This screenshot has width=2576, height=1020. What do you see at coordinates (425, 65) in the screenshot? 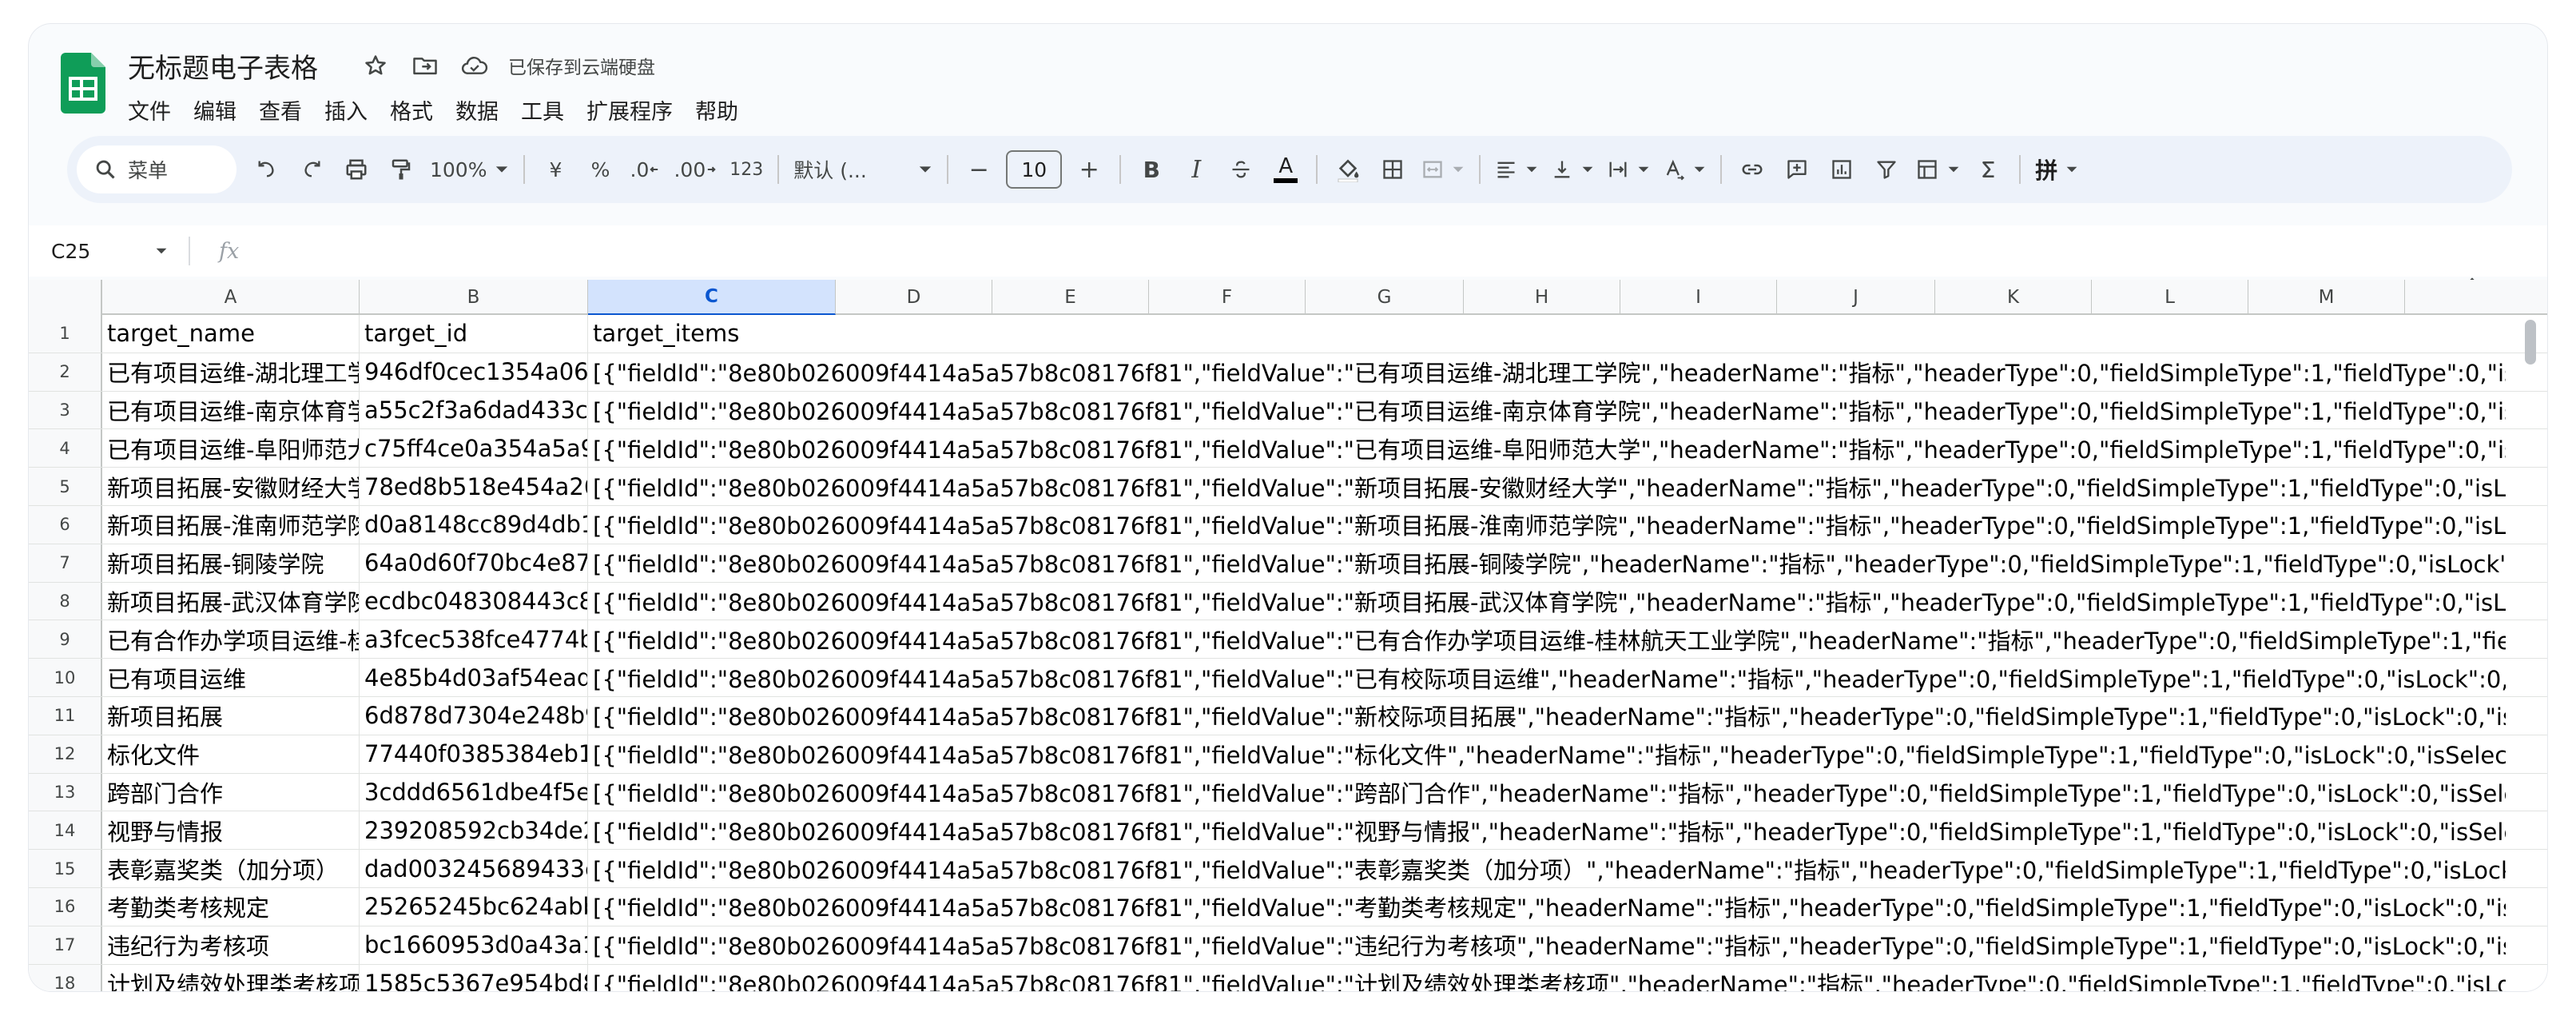
I see `move-folder-icon` at bounding box center [425, 65].